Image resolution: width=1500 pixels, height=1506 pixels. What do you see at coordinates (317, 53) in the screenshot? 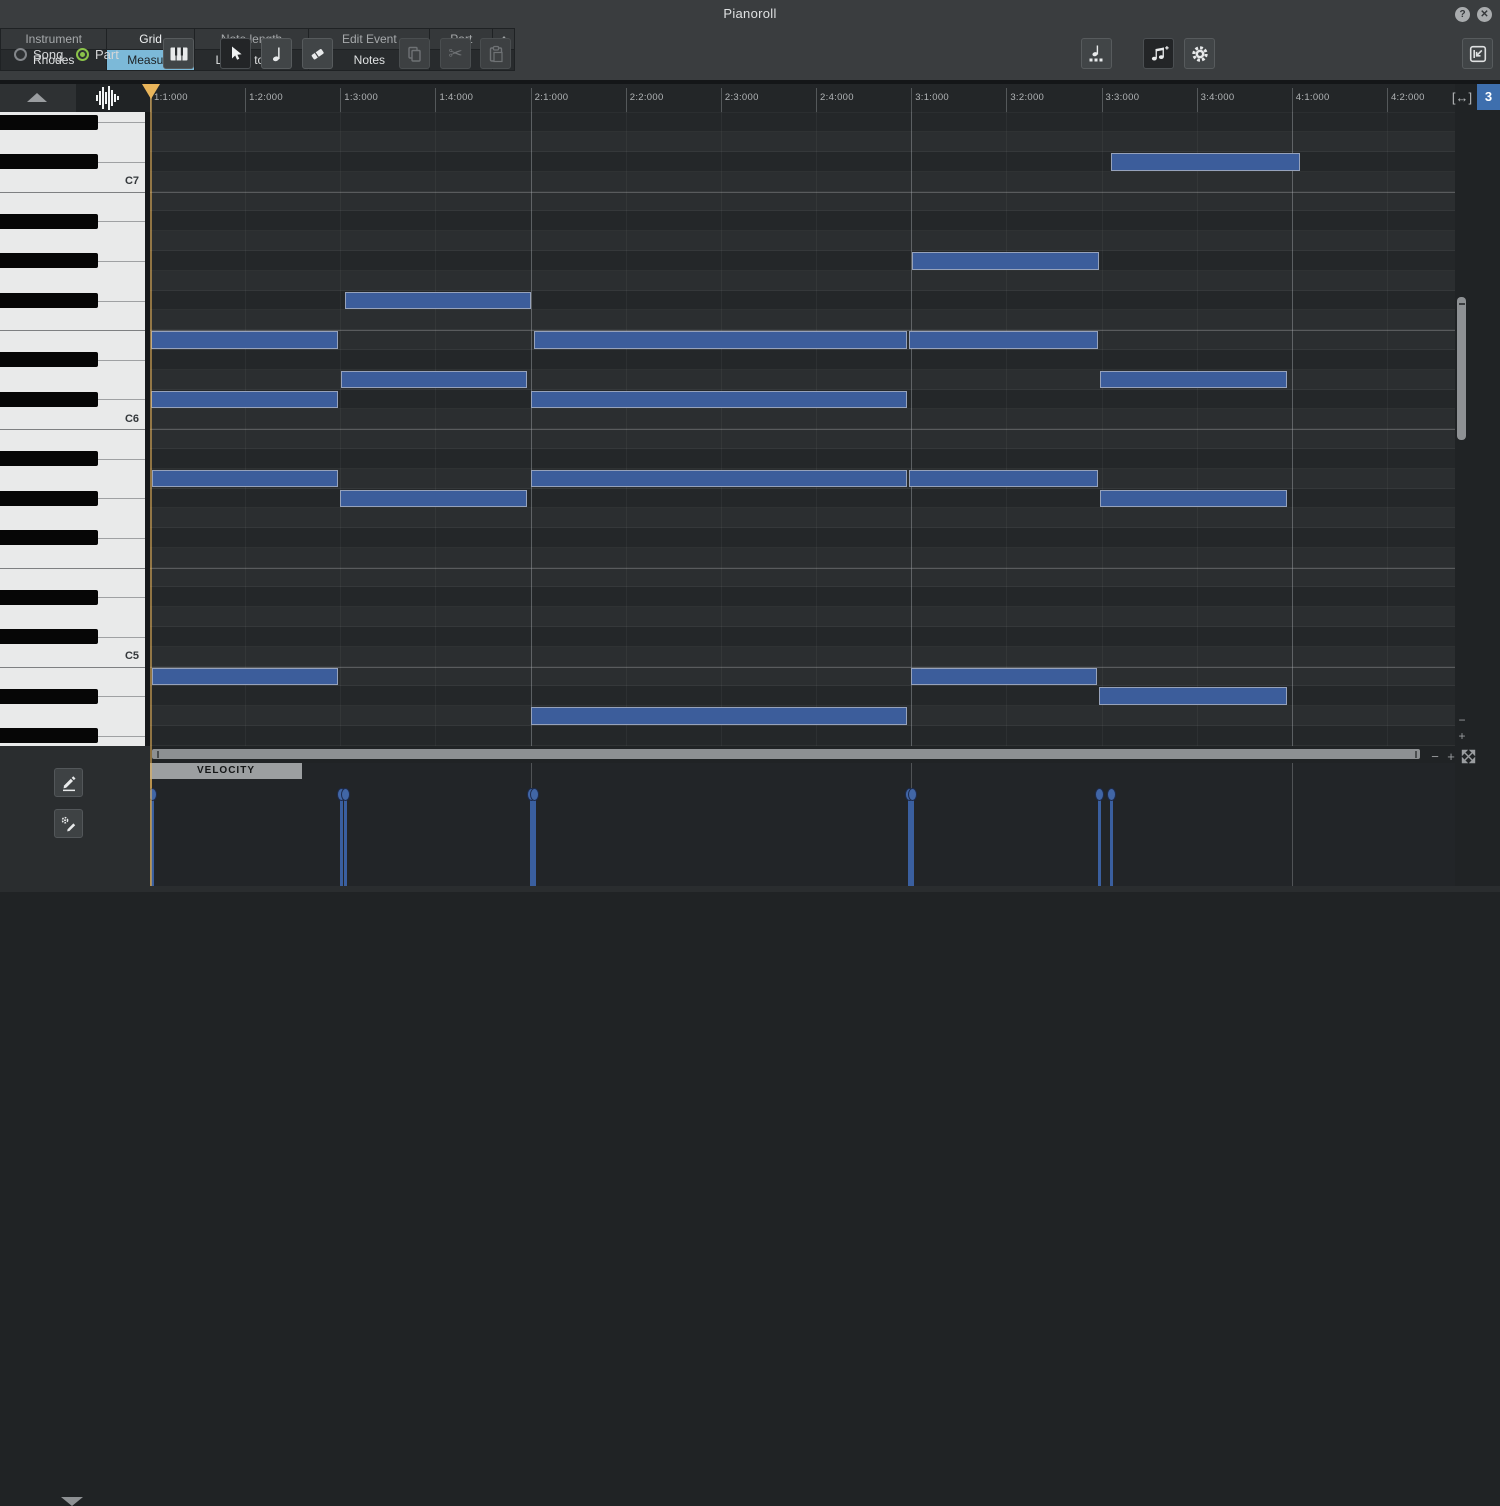
I see `eraser-tool-button` at bounding box center [317, 53].